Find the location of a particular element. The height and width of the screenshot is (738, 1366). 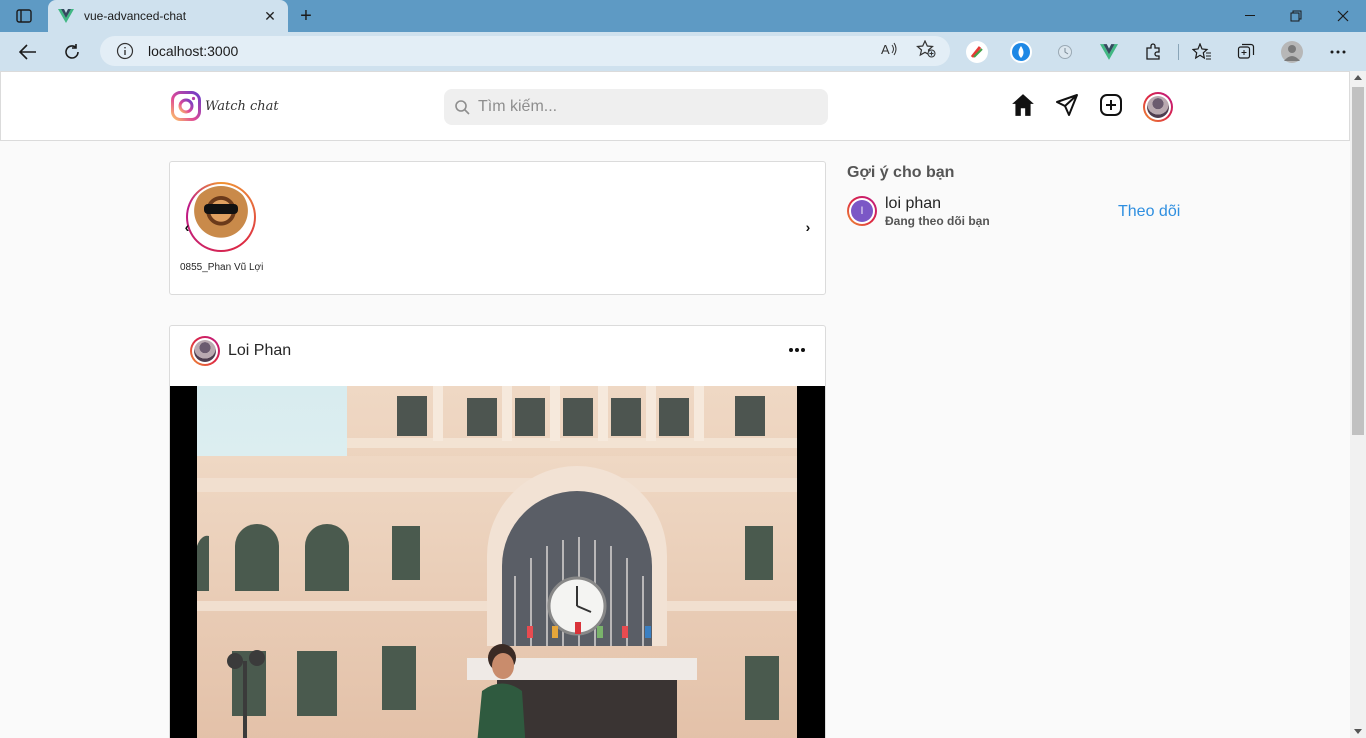

story-item: 0855_Phan Vũ Lợi is located at coordinates (222, 227).